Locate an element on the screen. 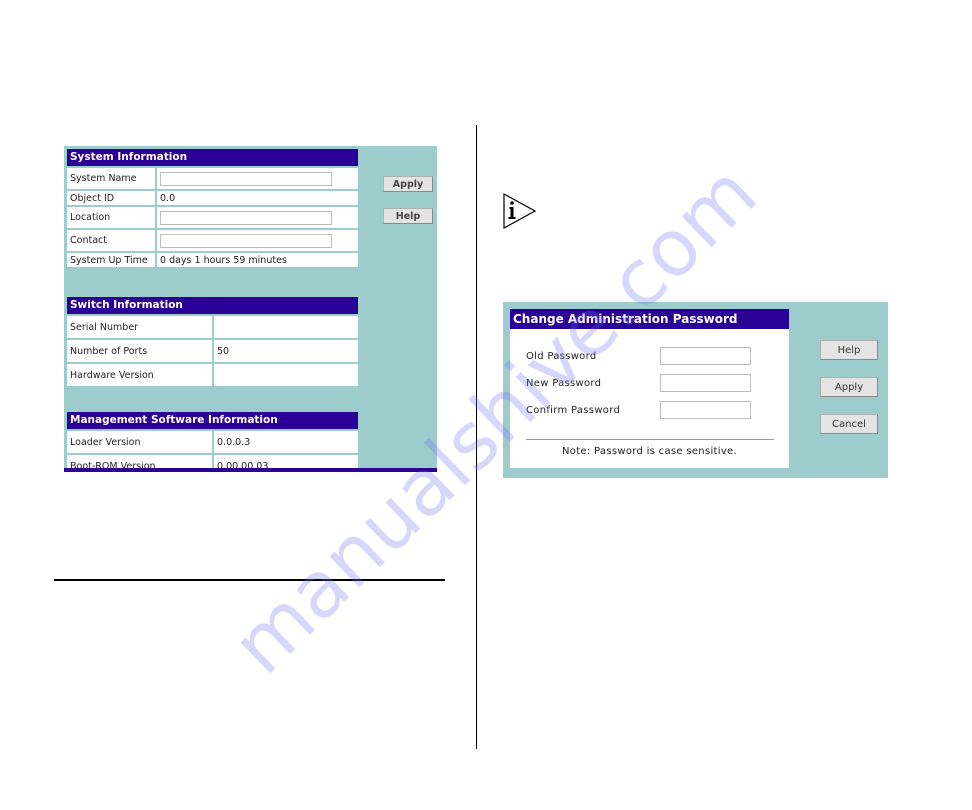 The height and width of the screenshot is (810, 972). serial-number-value is located at coordinates (286, 327).